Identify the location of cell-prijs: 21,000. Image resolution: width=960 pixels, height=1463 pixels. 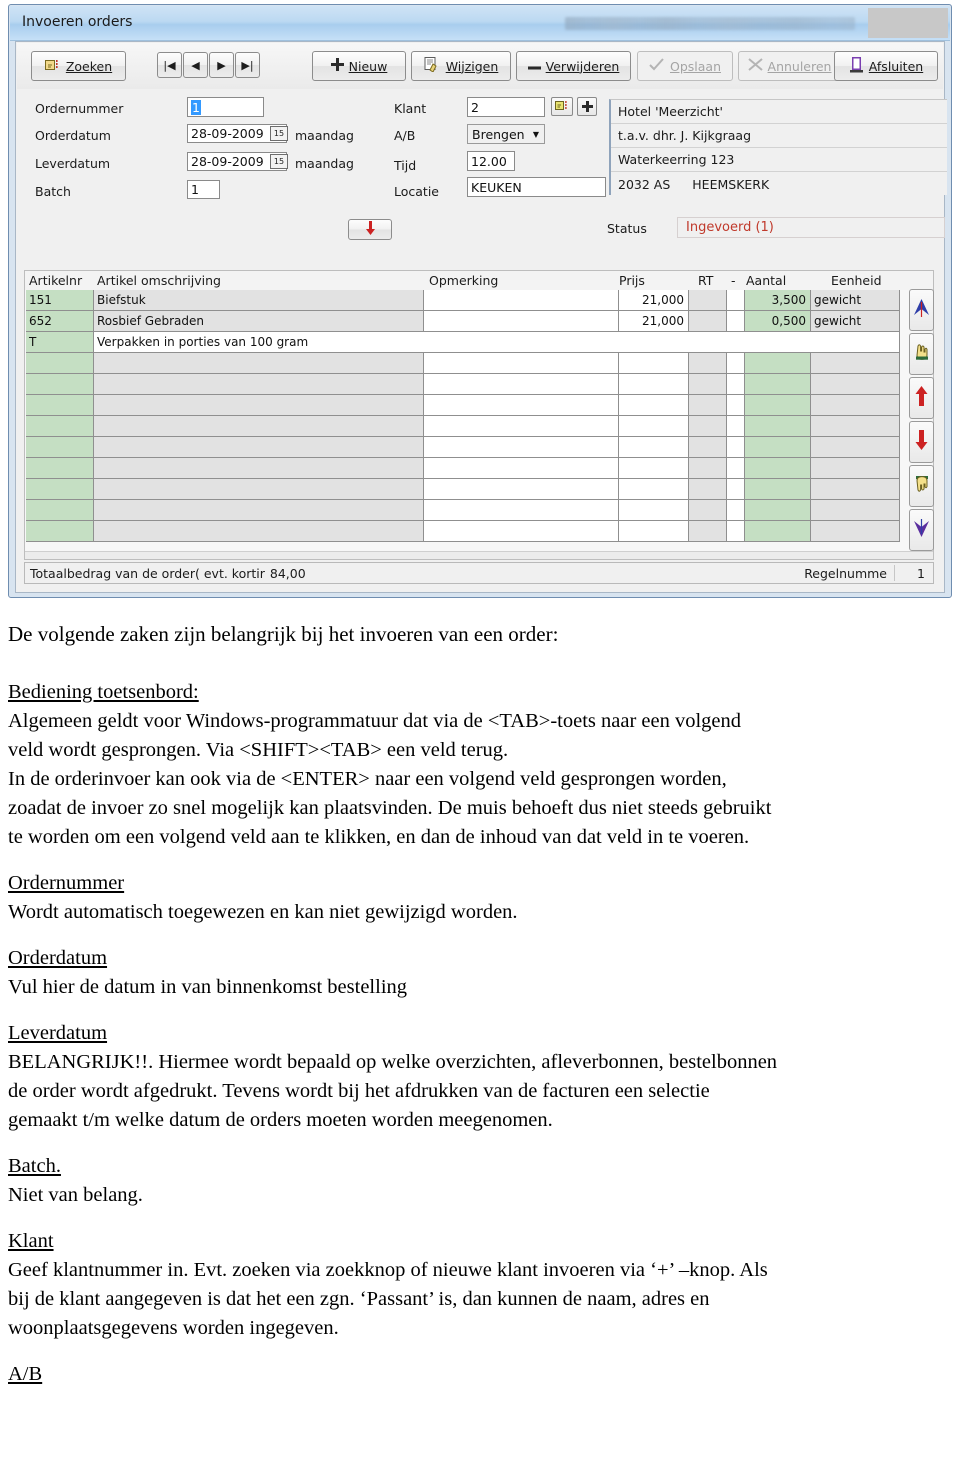
(654, 300).